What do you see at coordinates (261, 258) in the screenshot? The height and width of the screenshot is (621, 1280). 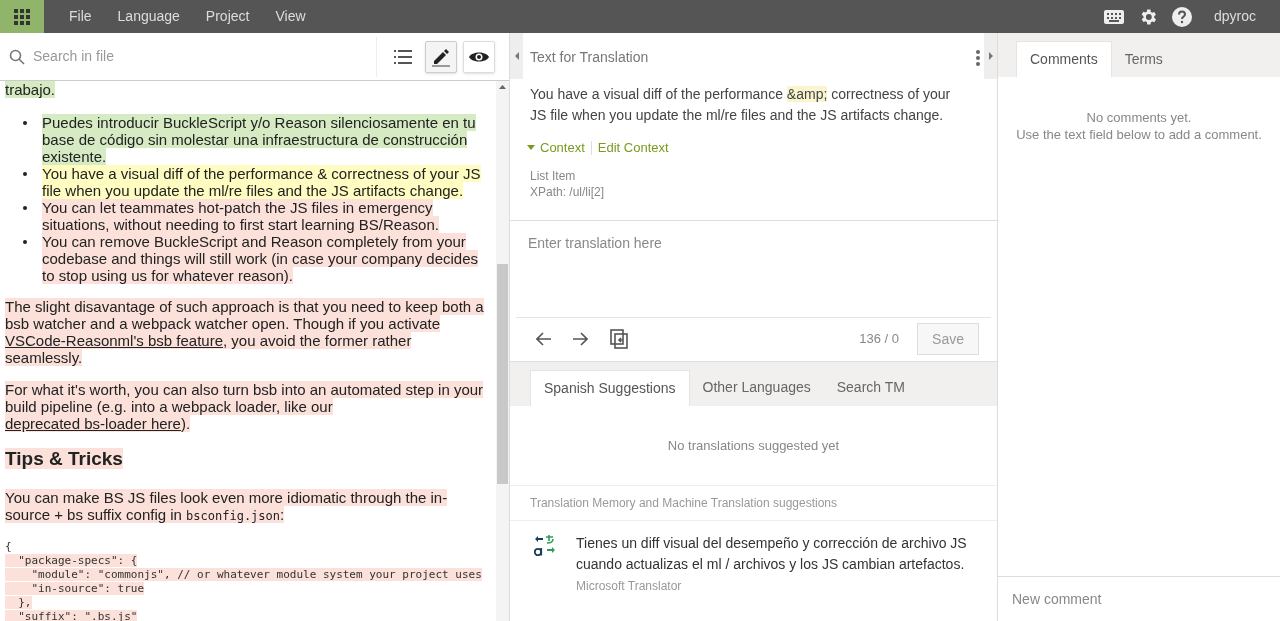 I see `list-item: You can remove BuckleScript and Reason completely from your codebase and things will still work (in case your company decides to stop using us for whatever reason).` at bounding box center [261, 258].